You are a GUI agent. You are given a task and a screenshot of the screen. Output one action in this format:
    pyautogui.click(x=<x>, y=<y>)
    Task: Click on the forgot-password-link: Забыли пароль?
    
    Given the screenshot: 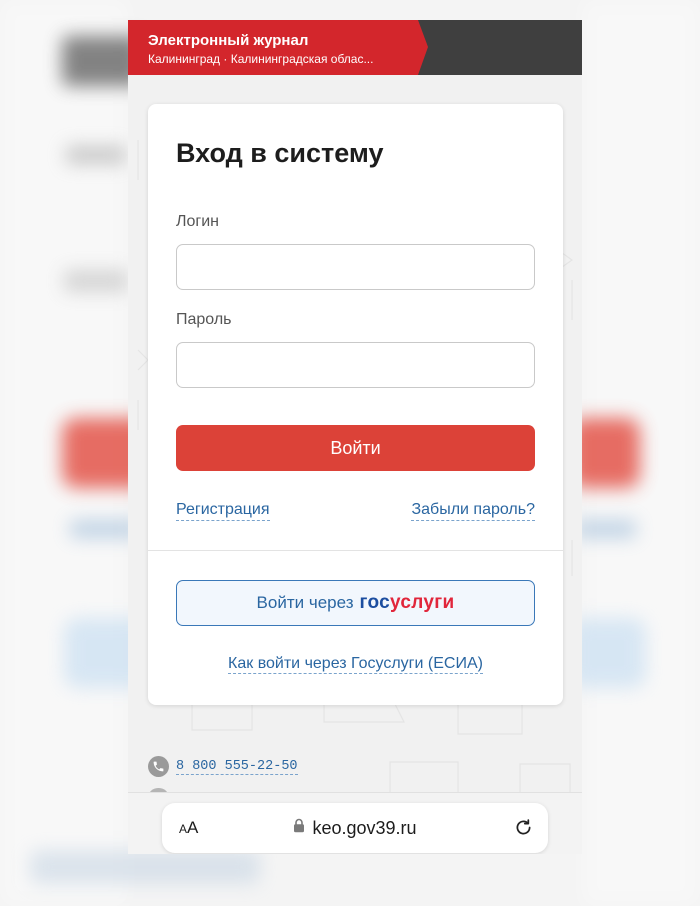 What is the action you would take?
    pyautogui.click(x=473, y=511)
    